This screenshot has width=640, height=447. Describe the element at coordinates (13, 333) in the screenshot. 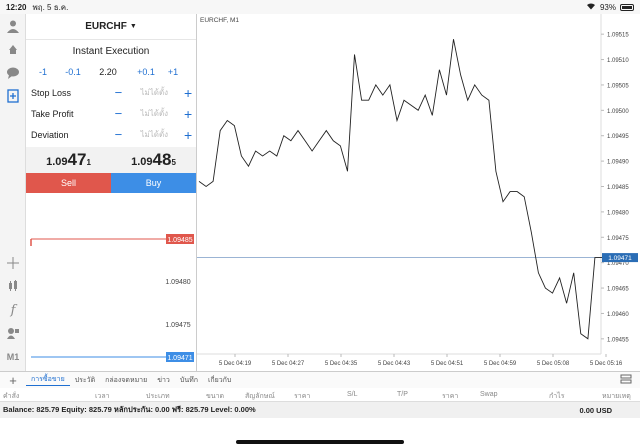

I see `objects-icon` at that location.